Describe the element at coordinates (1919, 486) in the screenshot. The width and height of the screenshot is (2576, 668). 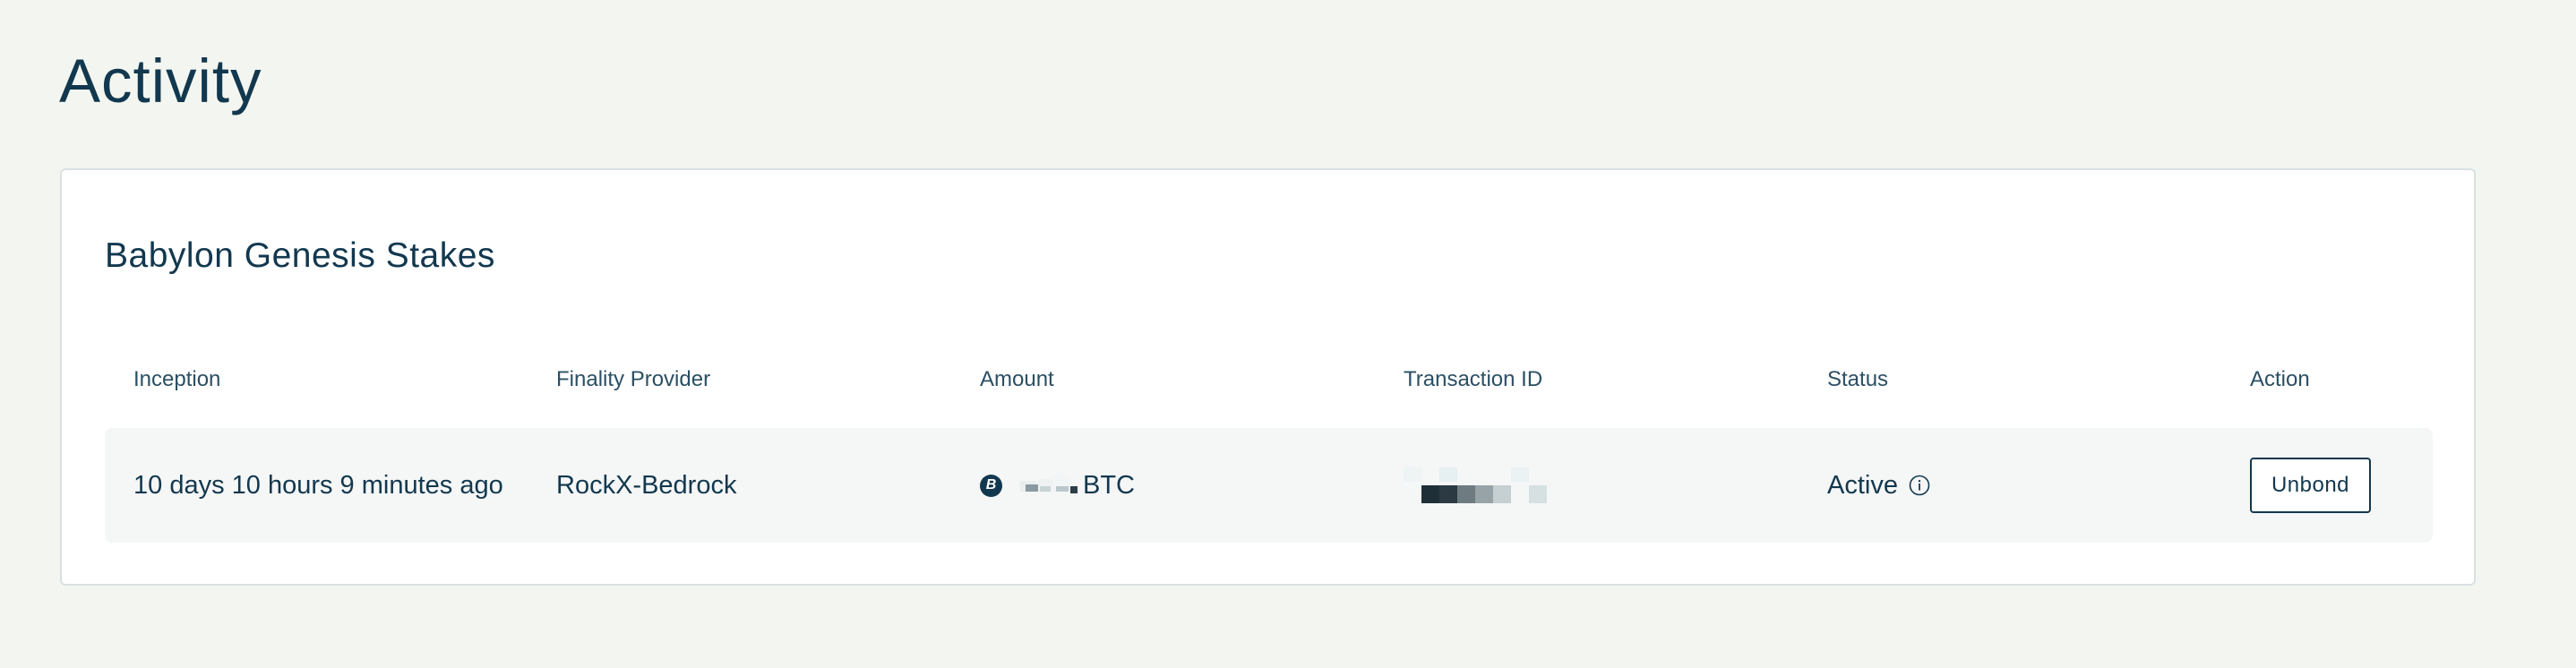
I see `info-circle-icon` at that location.